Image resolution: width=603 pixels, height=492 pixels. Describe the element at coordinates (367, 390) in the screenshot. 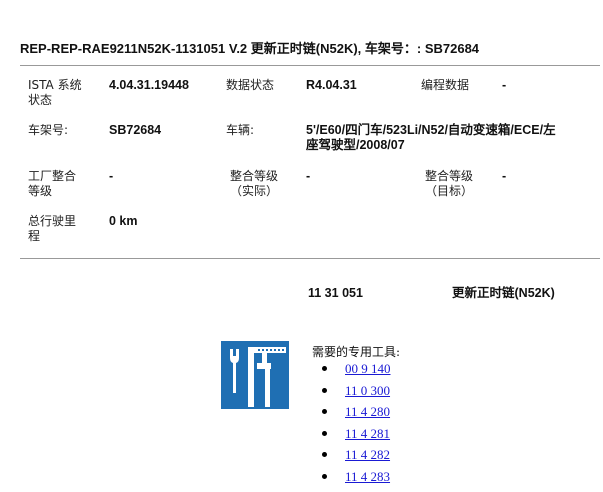

I see `tool-link-1: 11 0 300` at that location.